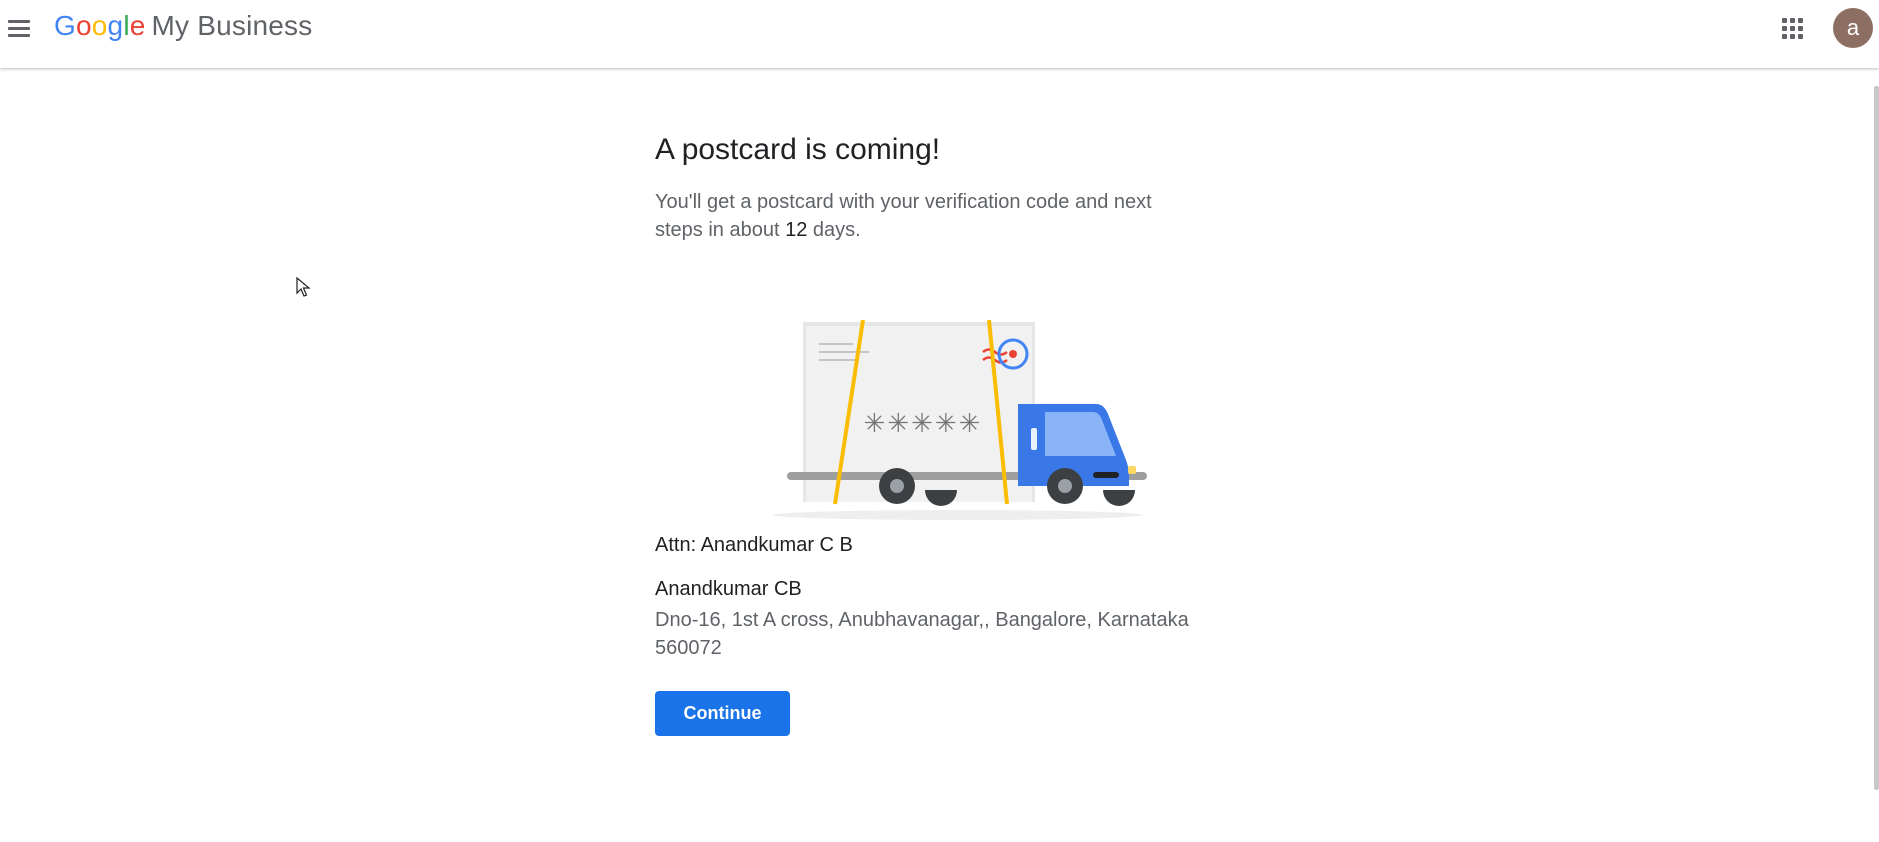 Image resolution: width=1879 pixels, height=842 pixels. I want to click on logo-letter: g, so click(115, 25).